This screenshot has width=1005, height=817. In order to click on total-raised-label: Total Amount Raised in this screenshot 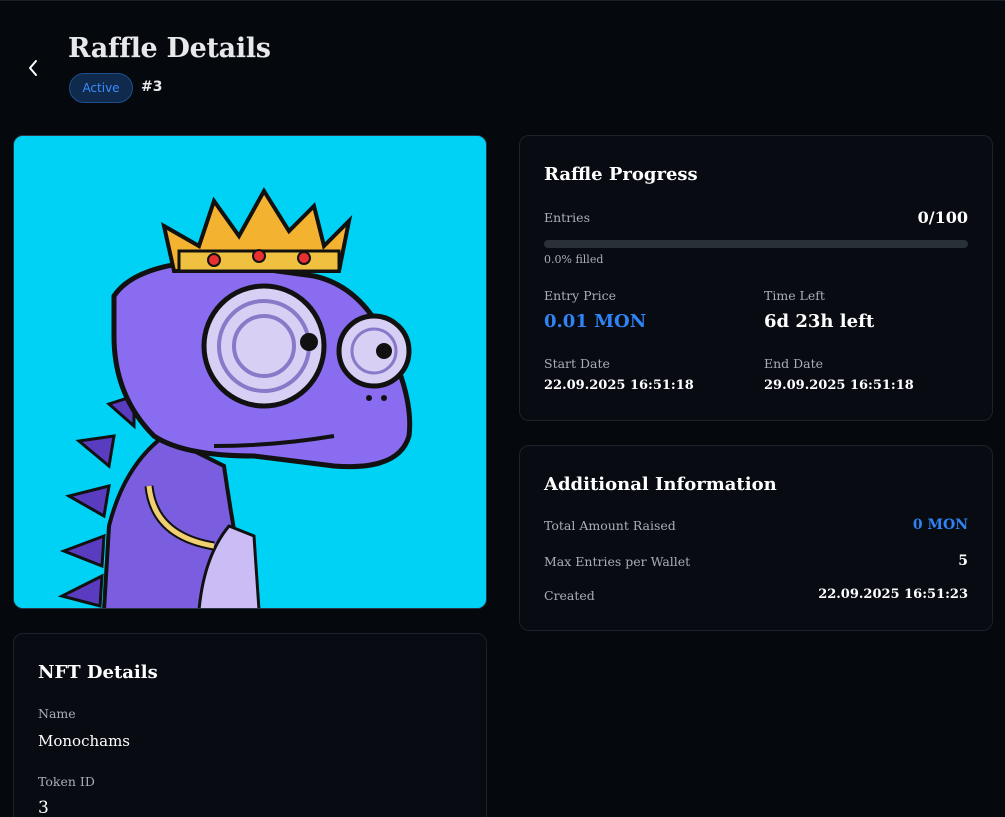, I will do `click(610, 525)`.